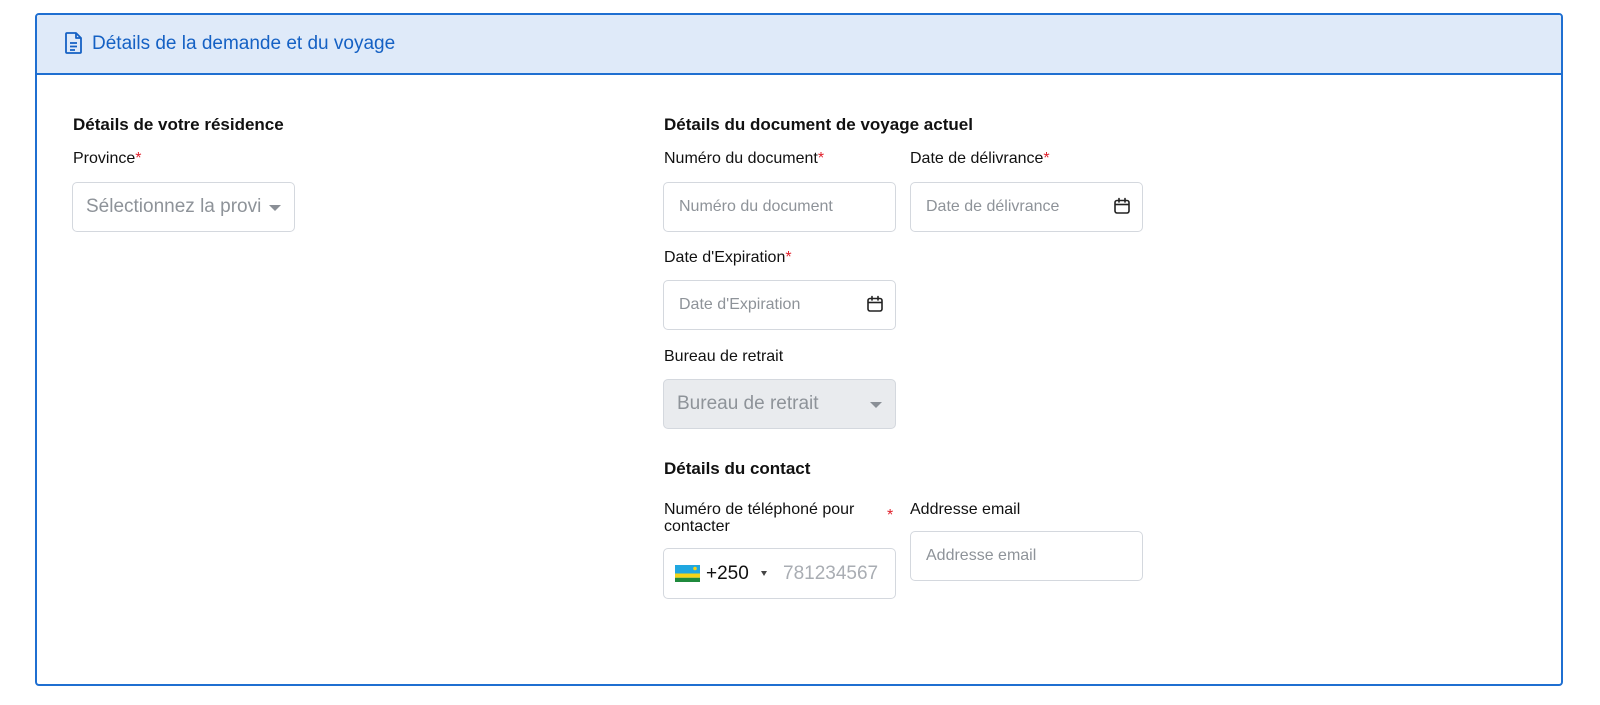 This screenshot has width=1600, height=705. I want to click on card-header: Détails de la demande et du voyage, so click(799, 45).